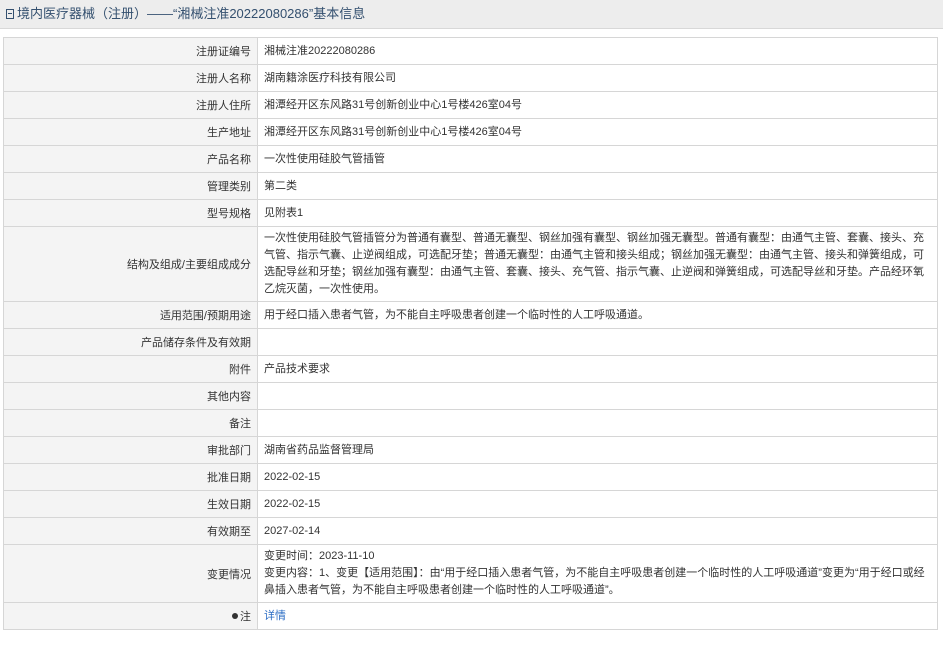 The image size is (943, 652). Describe the element at coordinates (471, 14) in the screenshot. I see `page-title-bar: 境内医疗器械（注册）——“湘械注准20222080286”基本信息` at that location.